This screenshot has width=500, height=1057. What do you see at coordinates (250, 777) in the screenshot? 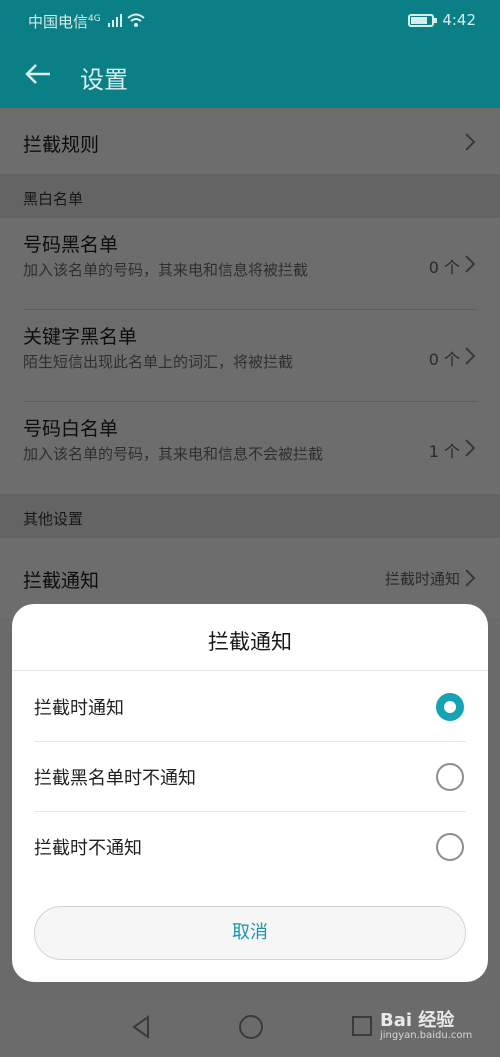
I see `option-no-notify-blacklist: 拦截黑名单时不通知` at bounding box center [250, 777].